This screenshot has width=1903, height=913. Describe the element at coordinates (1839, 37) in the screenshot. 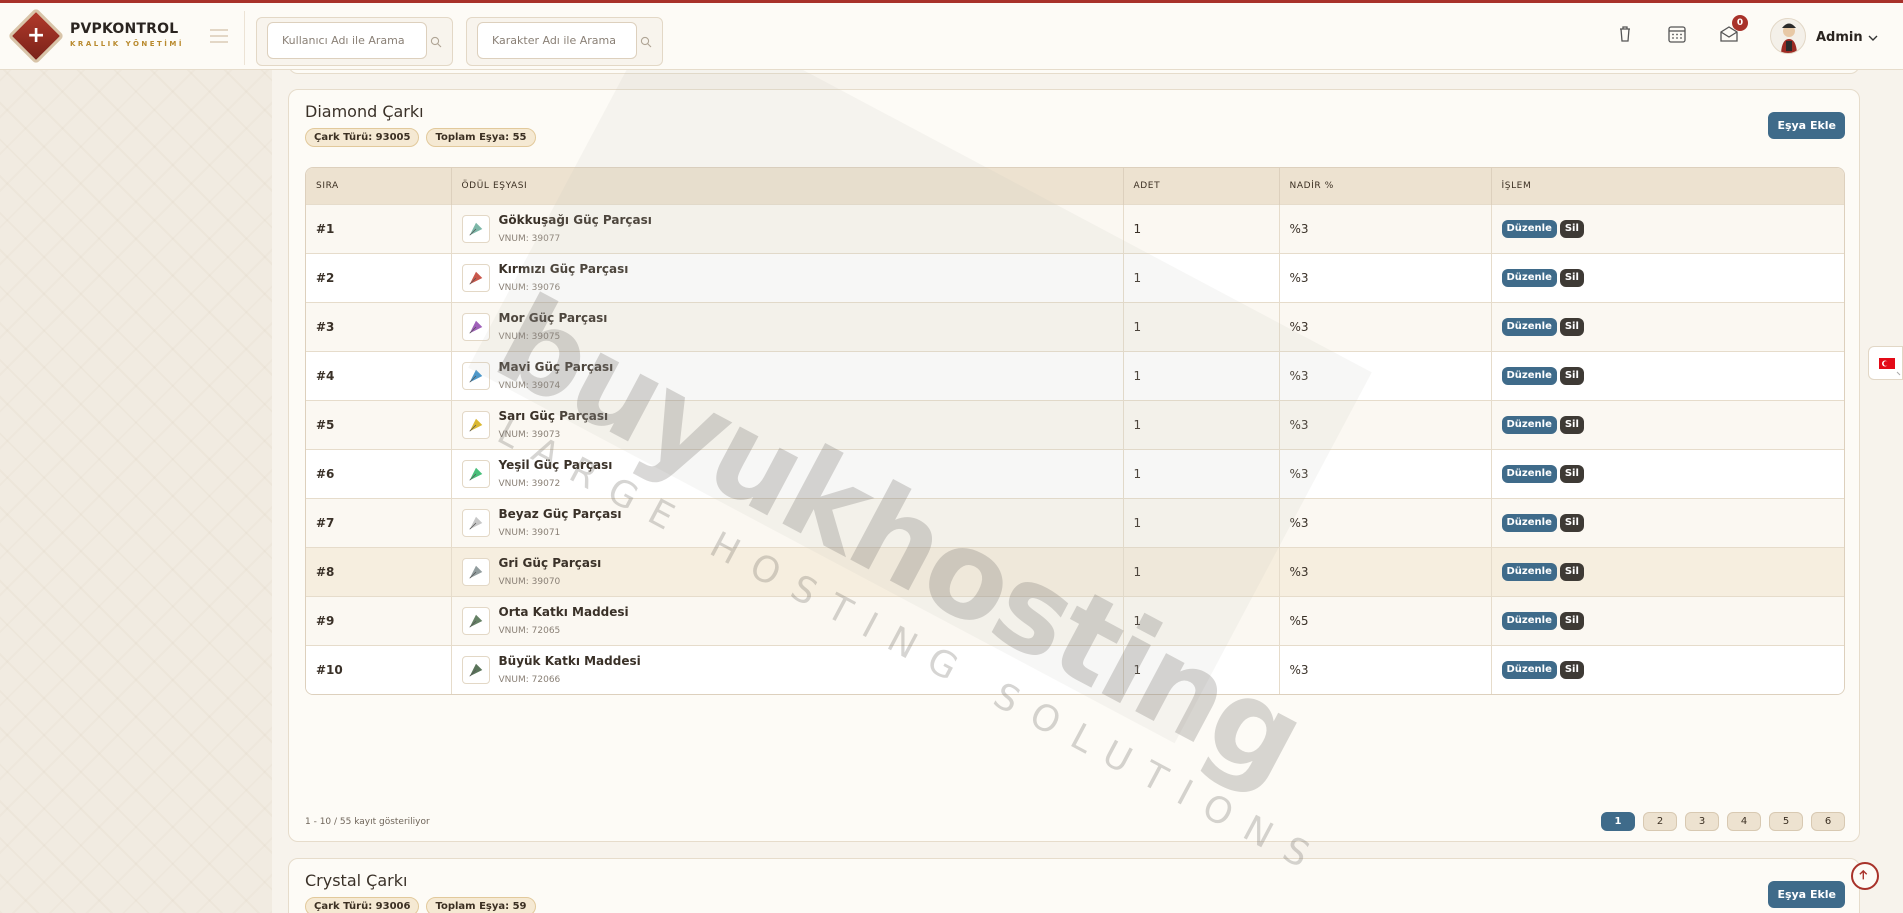

I see `user-name: Admin` at that location.